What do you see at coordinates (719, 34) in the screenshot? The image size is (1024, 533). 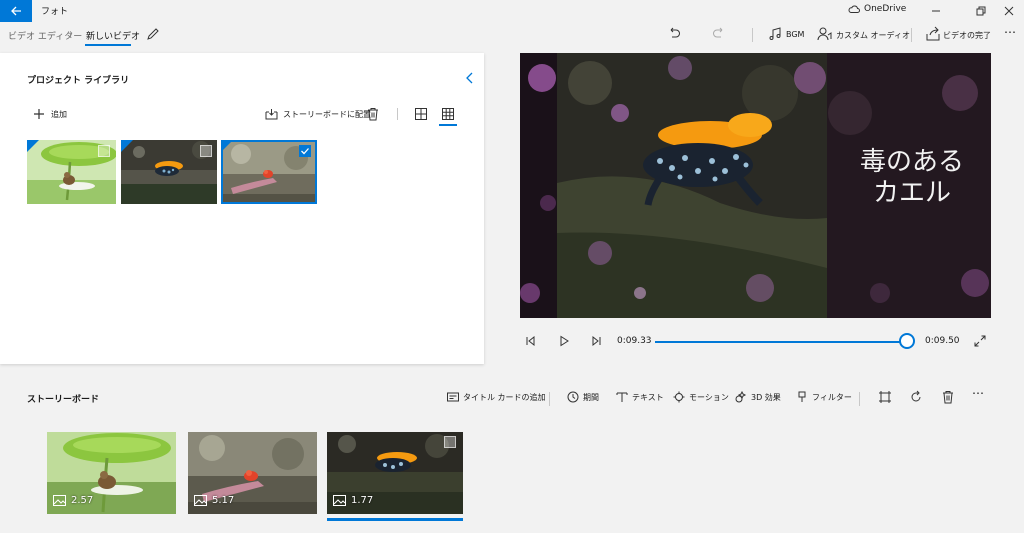 I see `redo-icon` at bounding box center [719, 34].